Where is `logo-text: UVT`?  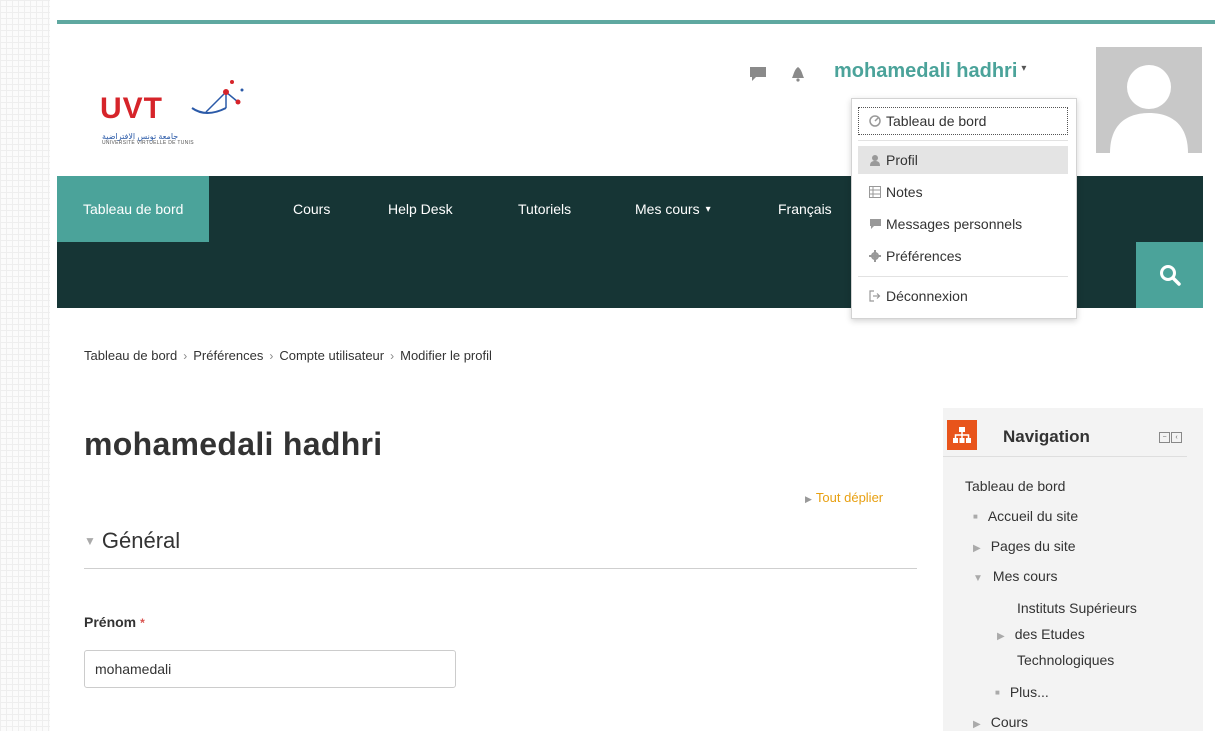
logo-text: UVT is located at coordinates (131, 108).